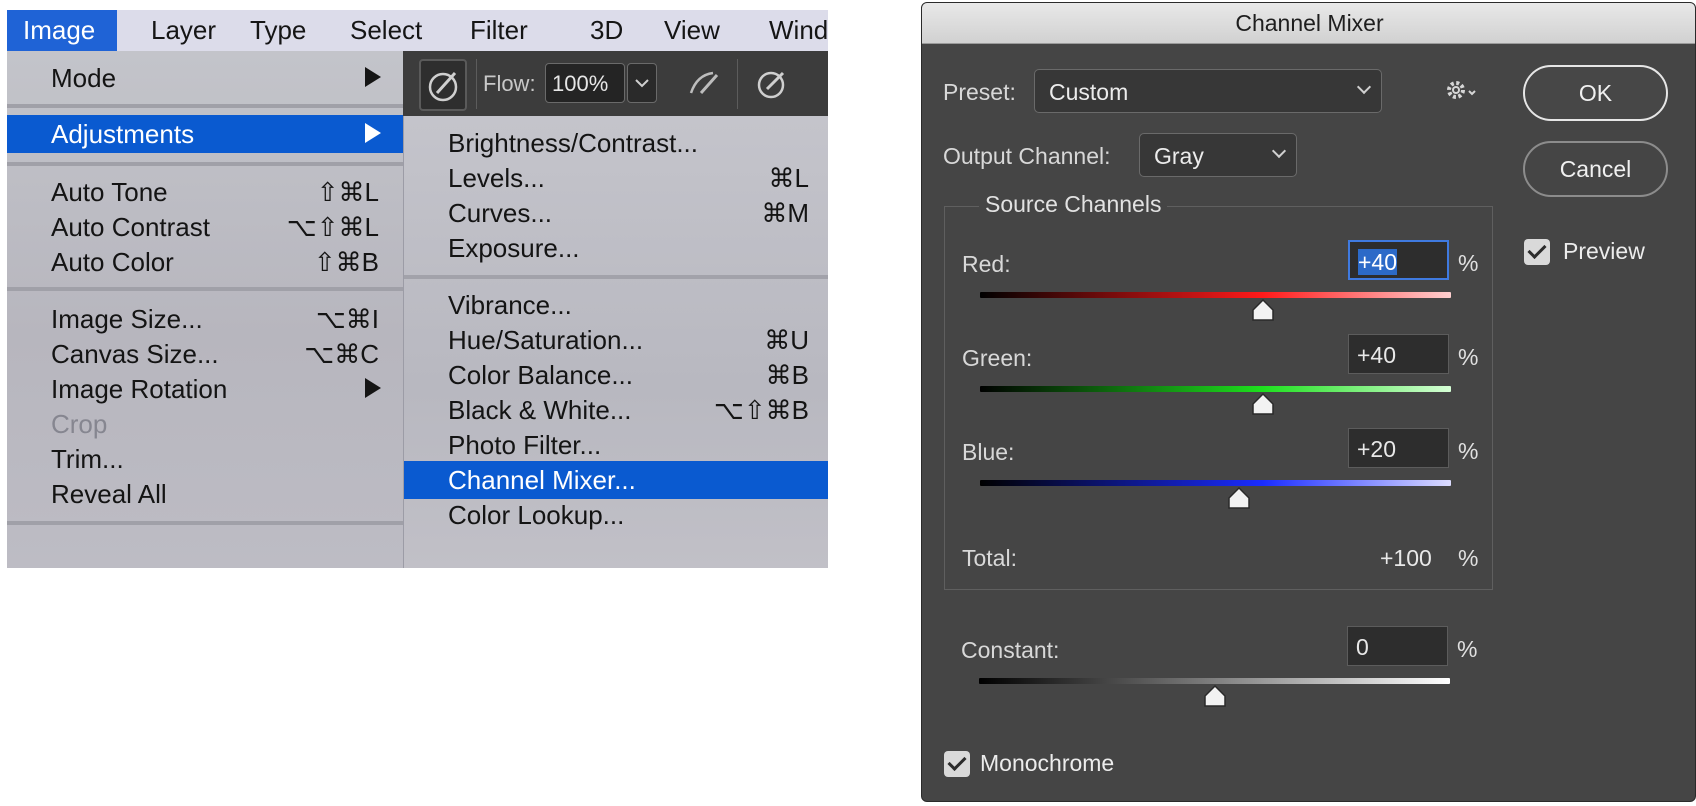 The height and width of the screenshot is (806, 1696). Describe the element at coordinates (704, 84) in the screenshot. I see `airbrush-icon` at that location.